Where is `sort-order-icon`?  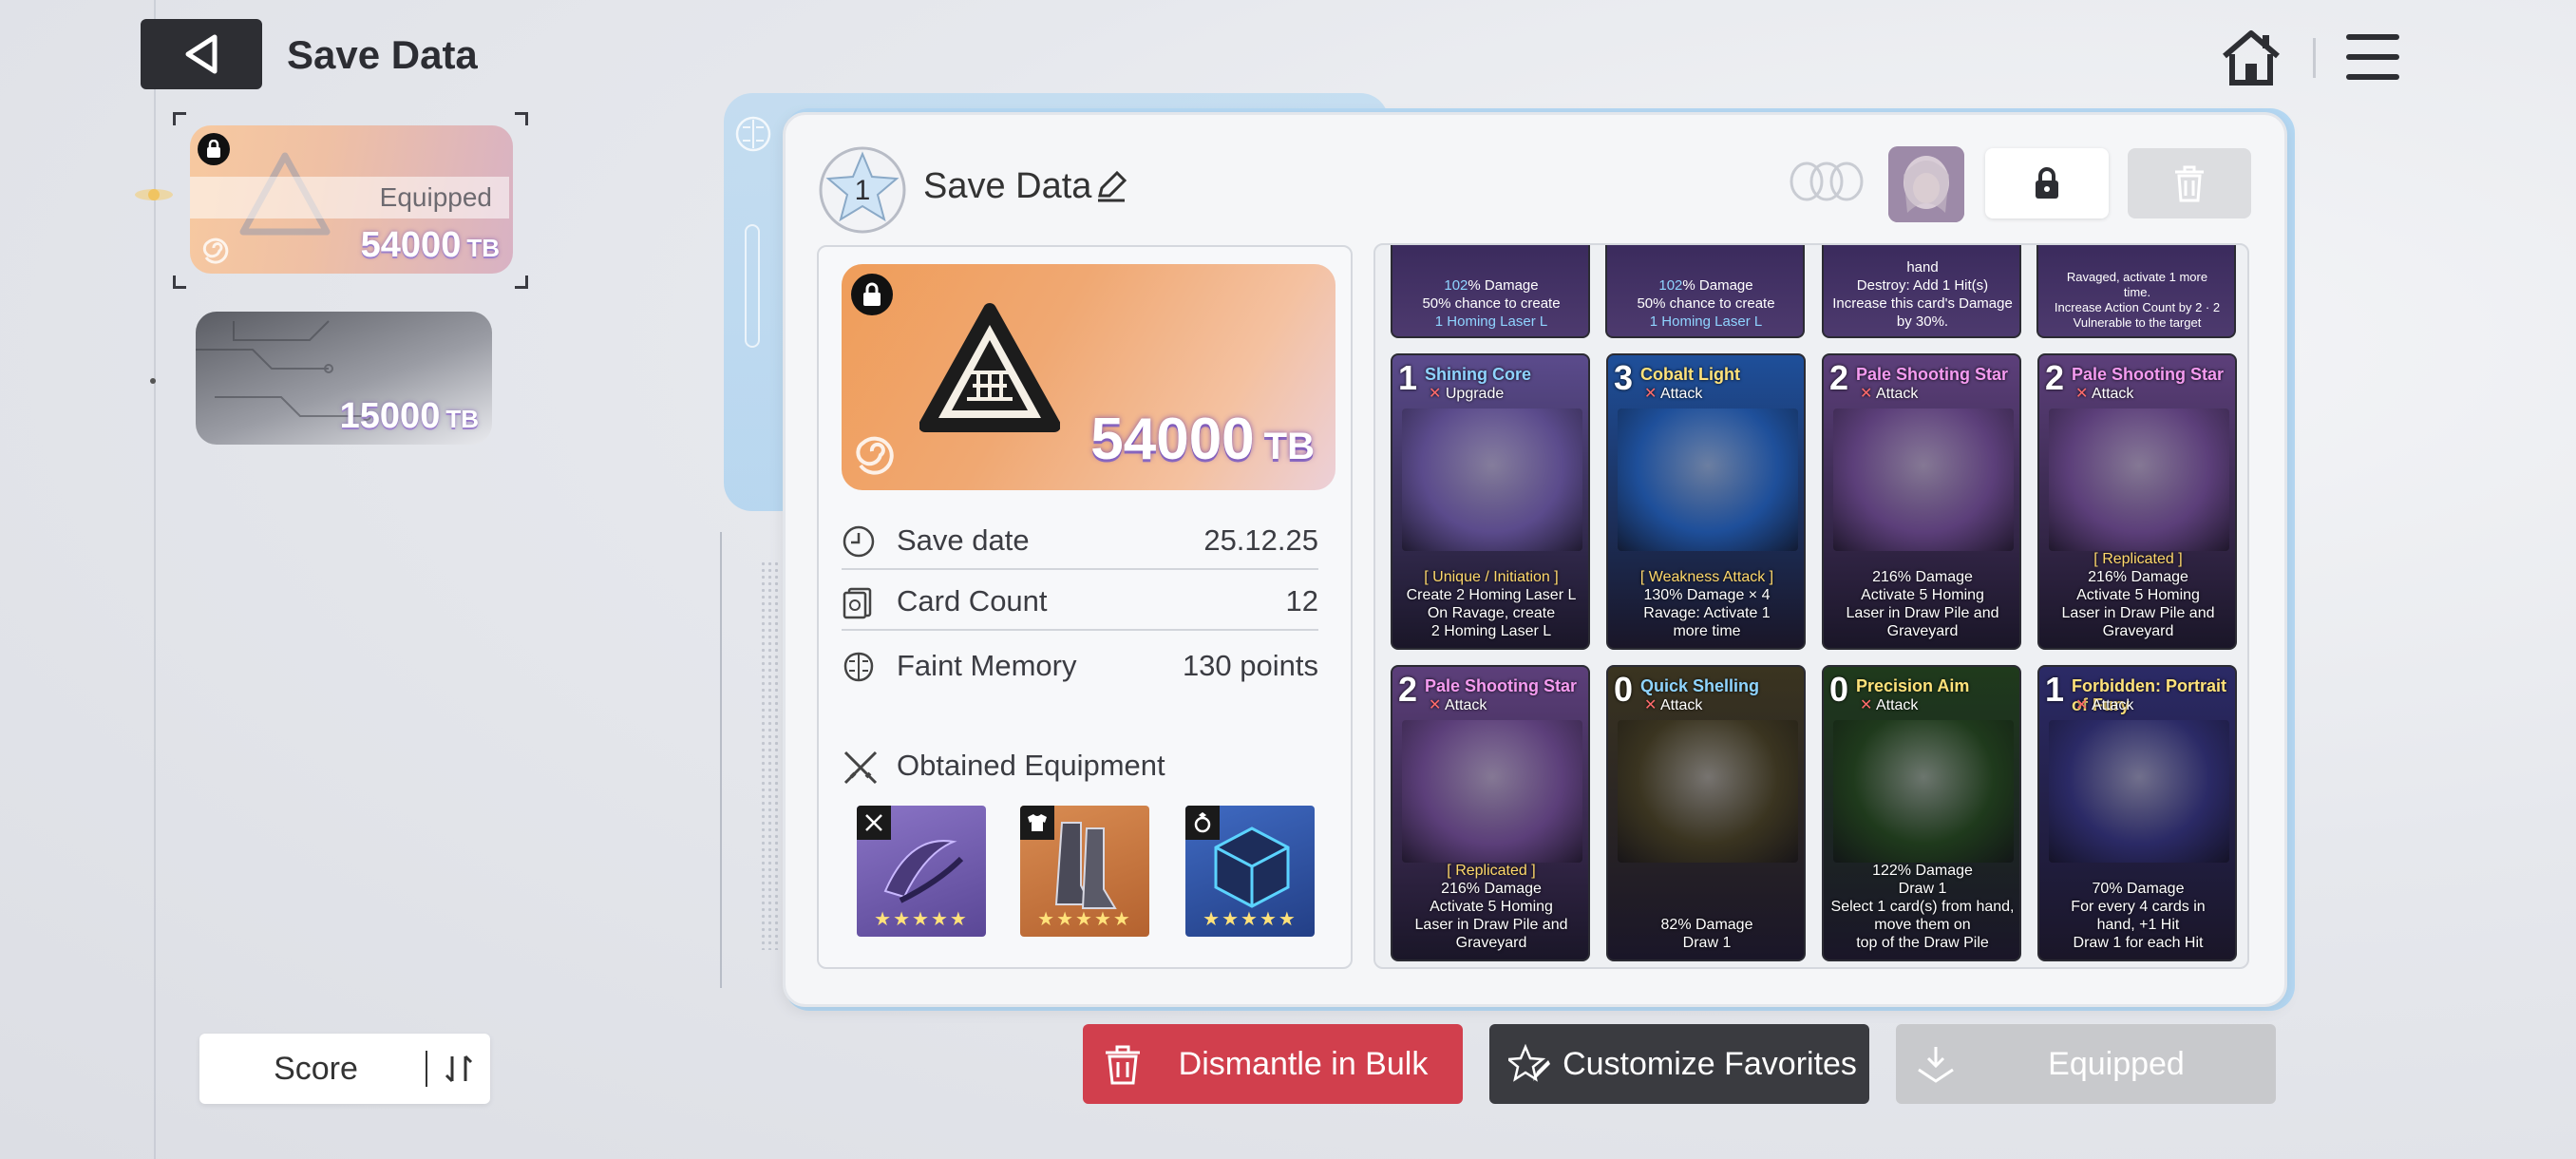
sort-order-icon is located at coordinates (459, 1069).